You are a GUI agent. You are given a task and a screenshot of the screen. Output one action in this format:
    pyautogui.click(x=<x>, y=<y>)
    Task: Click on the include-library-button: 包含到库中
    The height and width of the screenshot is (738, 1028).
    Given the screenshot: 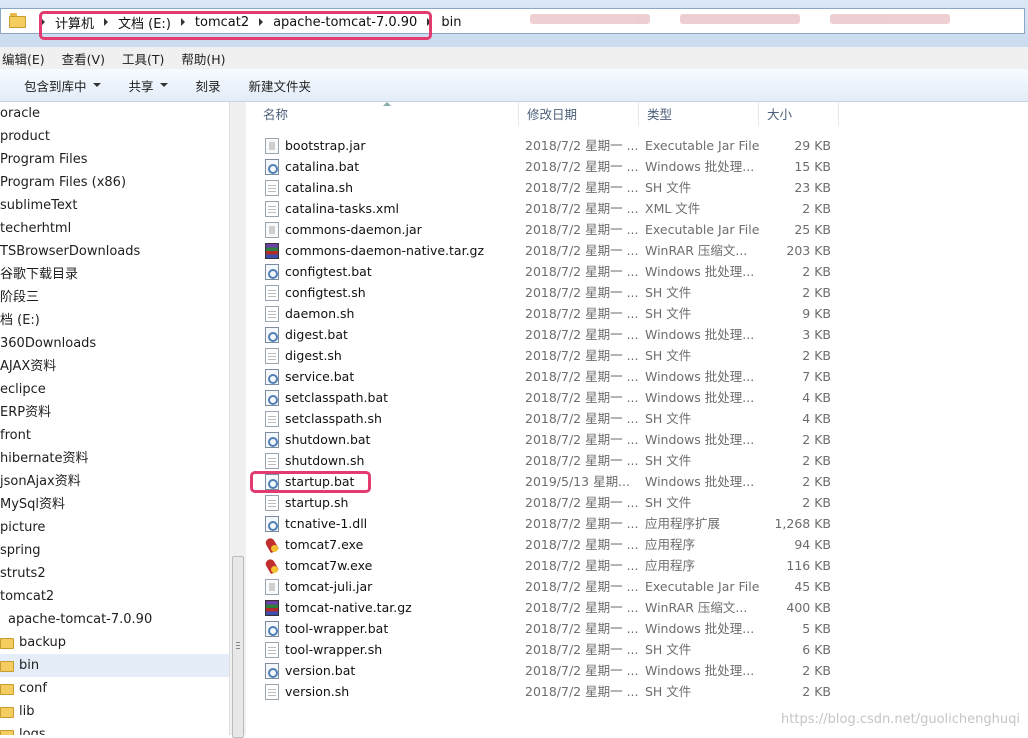 What is the action you would take?
    pyautogui.click(x=57, y=85)
    